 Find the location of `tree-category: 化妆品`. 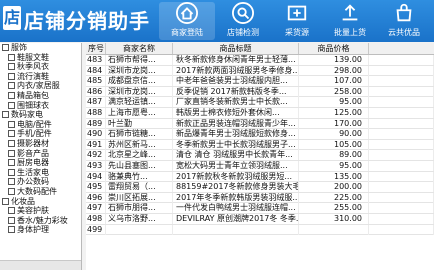

tree-category: 化妆品 is located at coordinates (40, 202).